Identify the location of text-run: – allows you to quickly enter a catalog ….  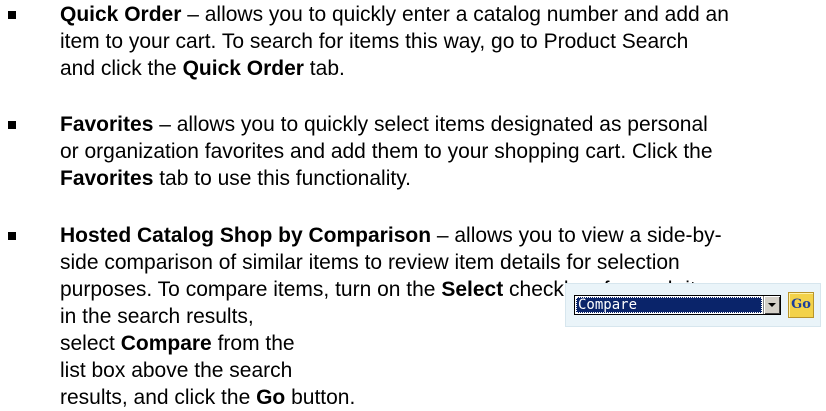
(455, 14).